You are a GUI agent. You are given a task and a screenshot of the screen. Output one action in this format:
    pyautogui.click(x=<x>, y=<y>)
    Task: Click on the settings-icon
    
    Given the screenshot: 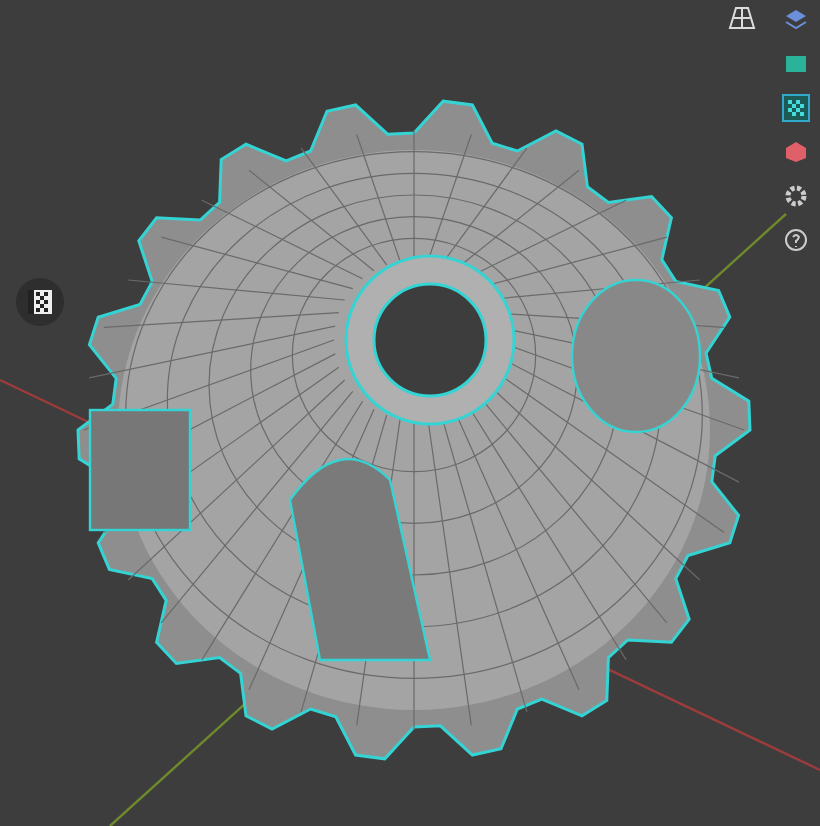 What is the action you would take?
    pyautogui.click(x=796, y=196)
    